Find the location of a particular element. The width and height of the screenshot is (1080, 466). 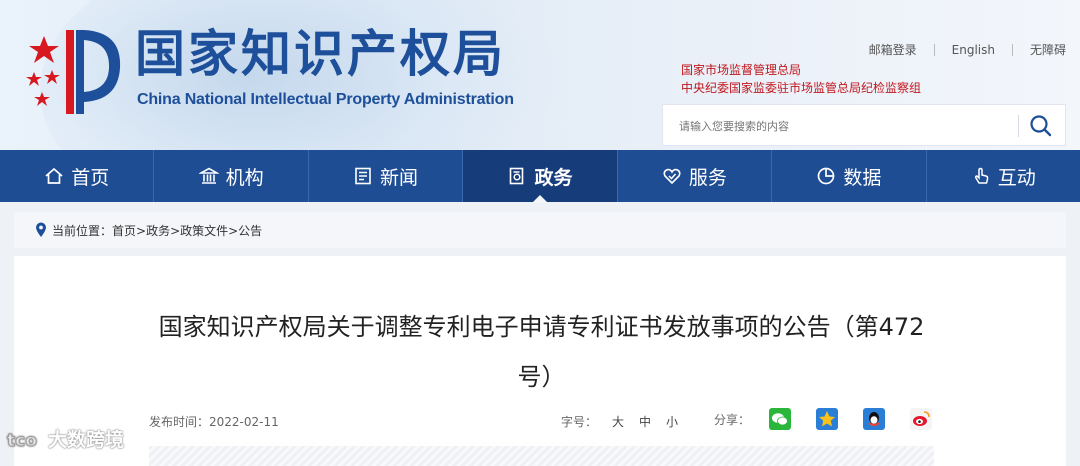

font-size-large: 大 is located at coordinates (618, 421).